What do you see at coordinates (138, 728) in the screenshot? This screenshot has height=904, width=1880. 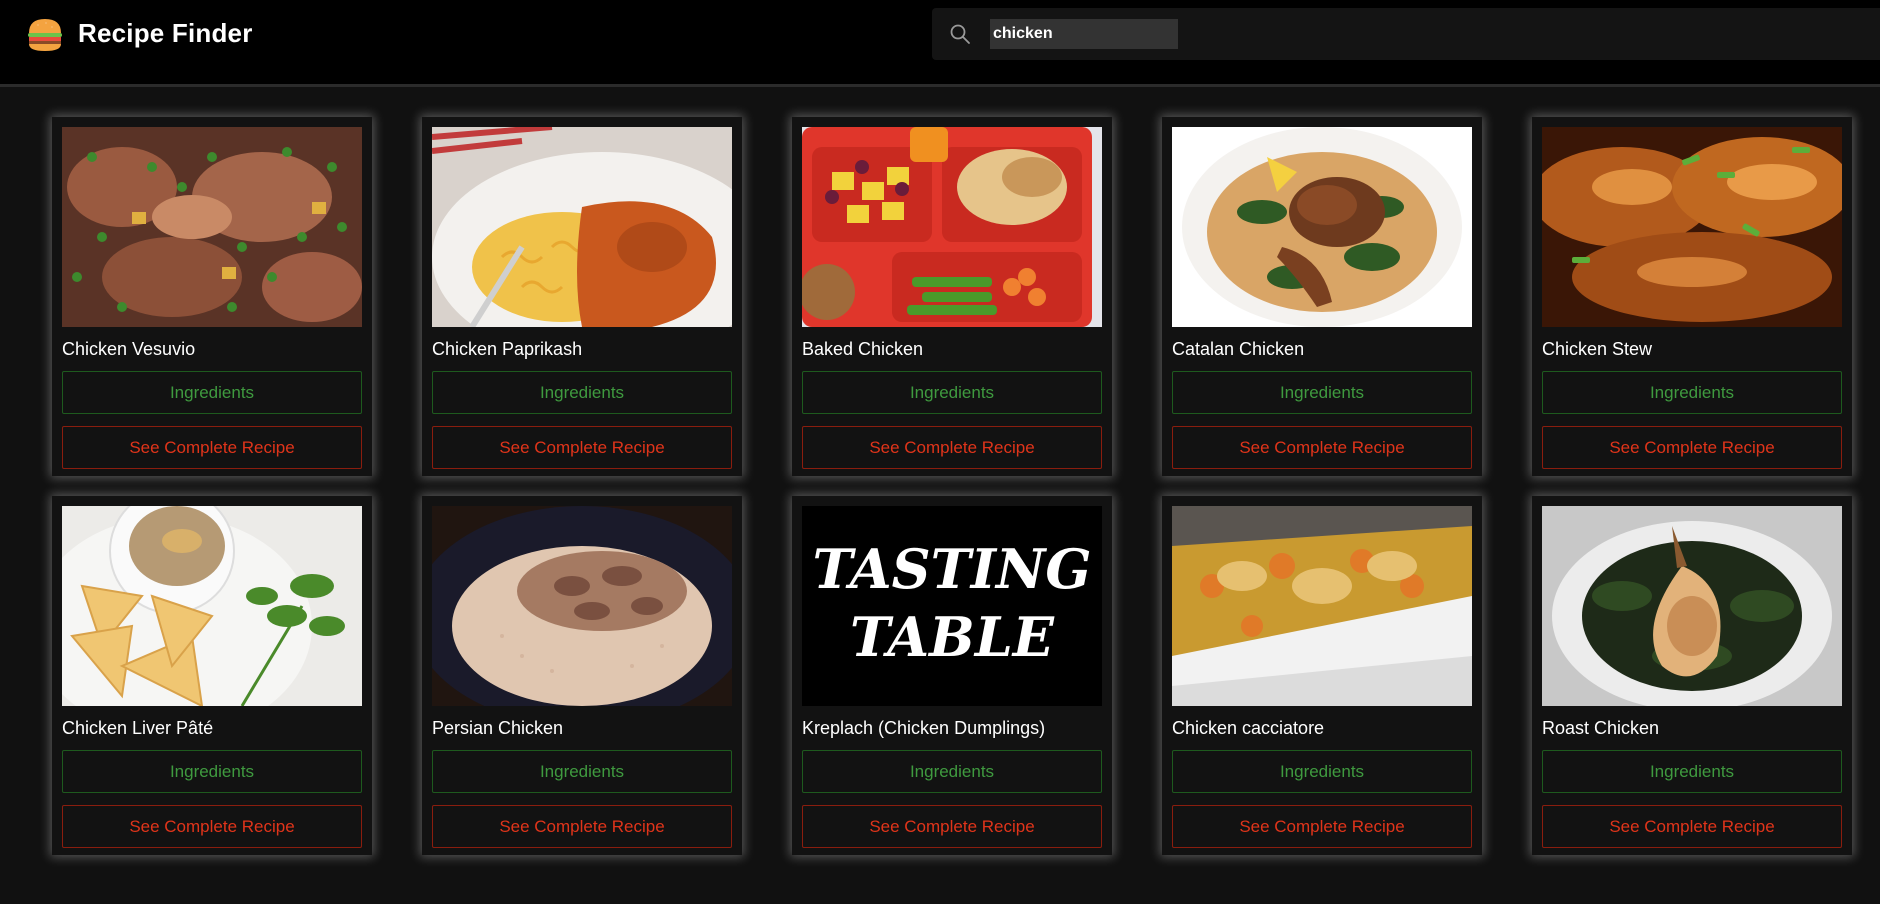 I see `recipe-title: Chicken Liver Pâté` at bounding box center [138, 728].